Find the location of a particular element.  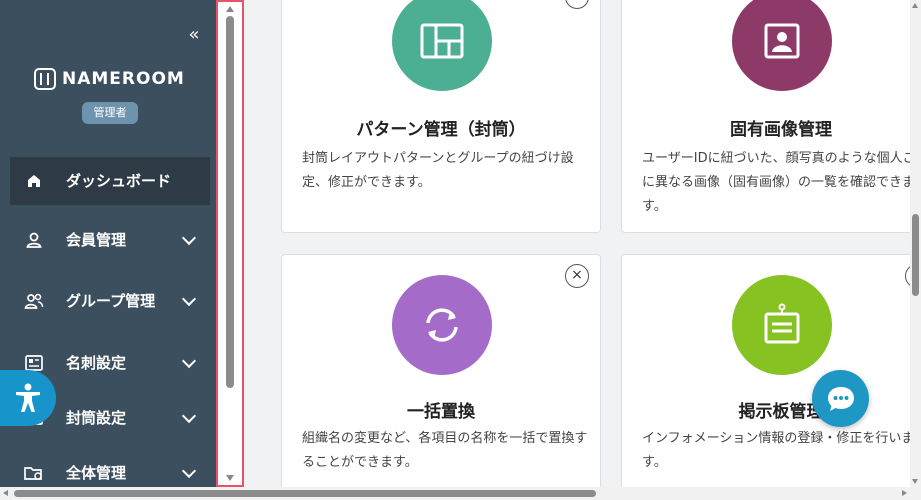

sidebar-nav: ダッシュボード 会員管理 グループ管理 名刺設定 封筒設定 全体管理 is located at coordinates (110, 328).